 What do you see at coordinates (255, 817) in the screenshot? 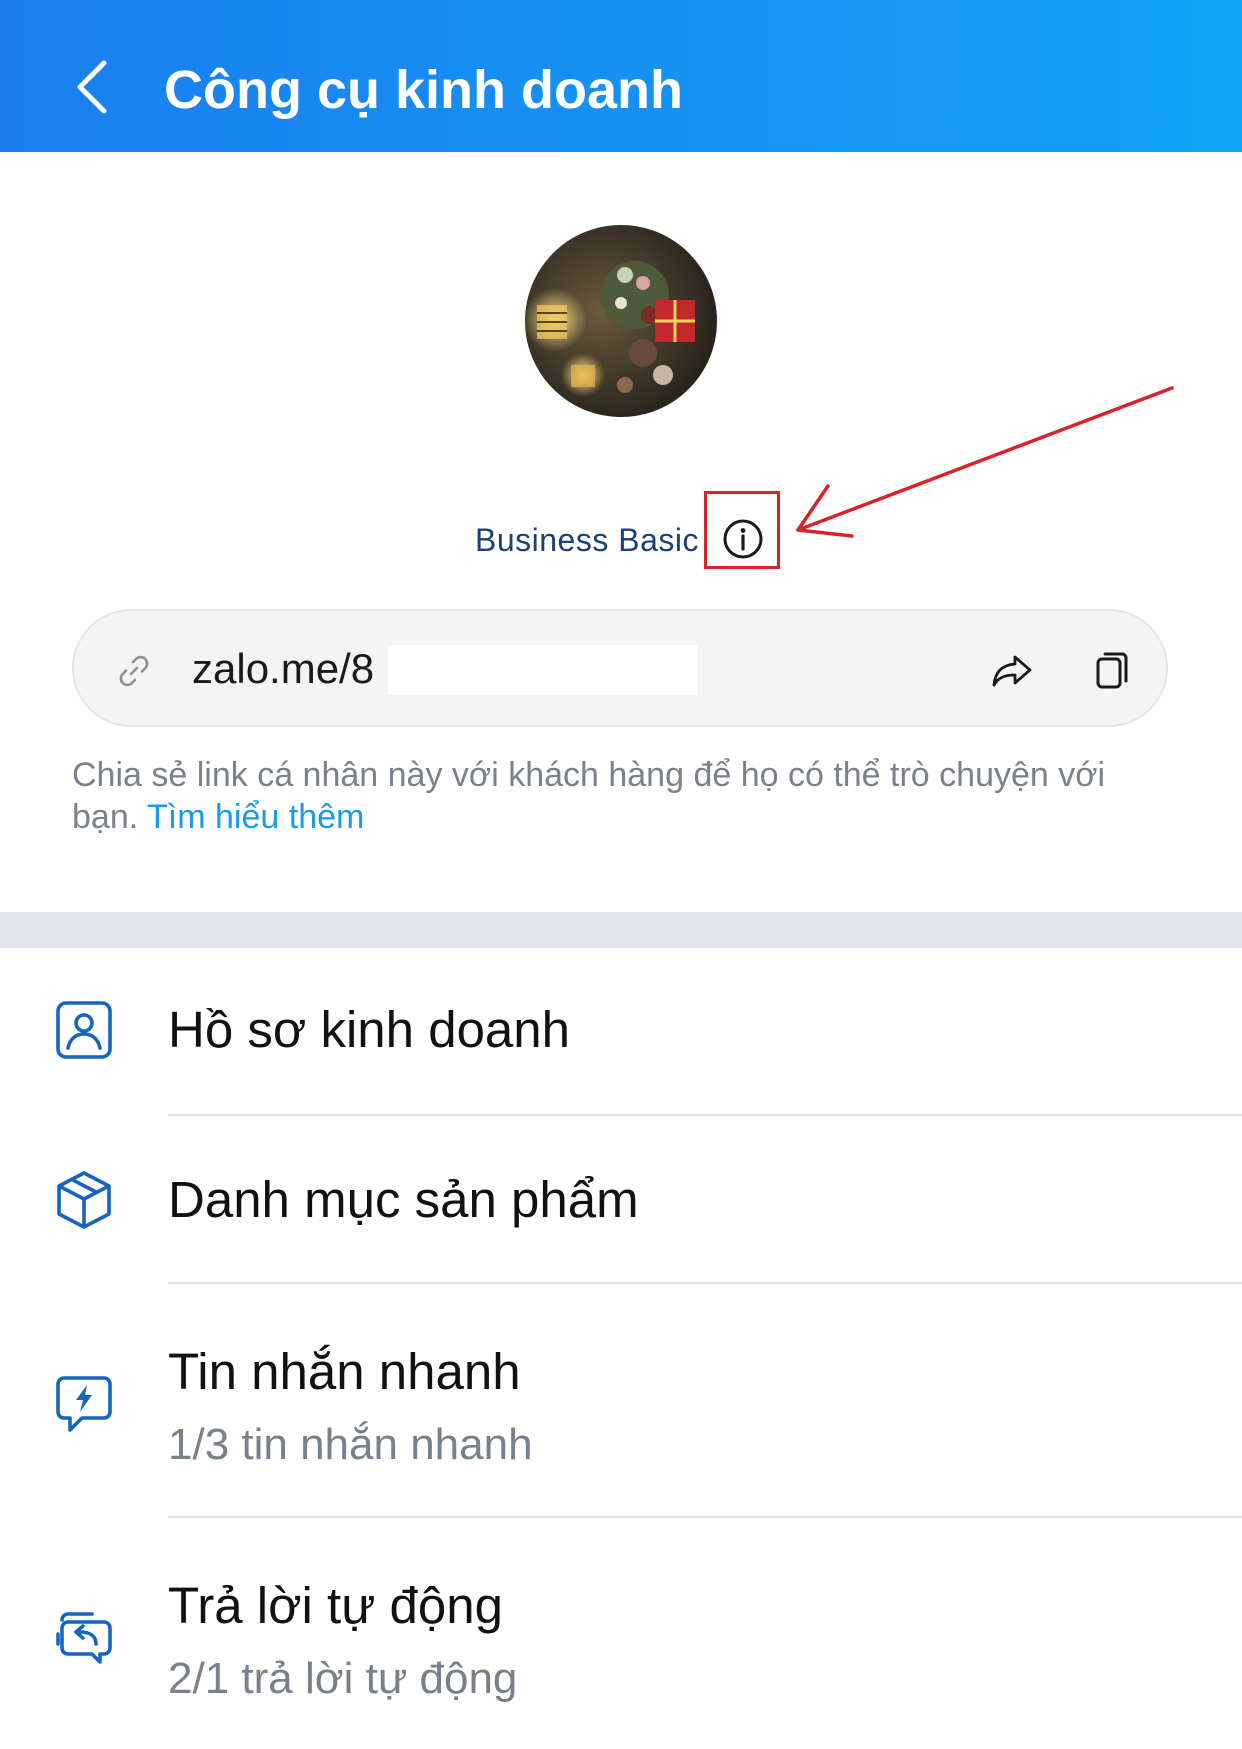
I see `learn-more-link: Tìm hiểu thêm` at bounding box center [255, 817].